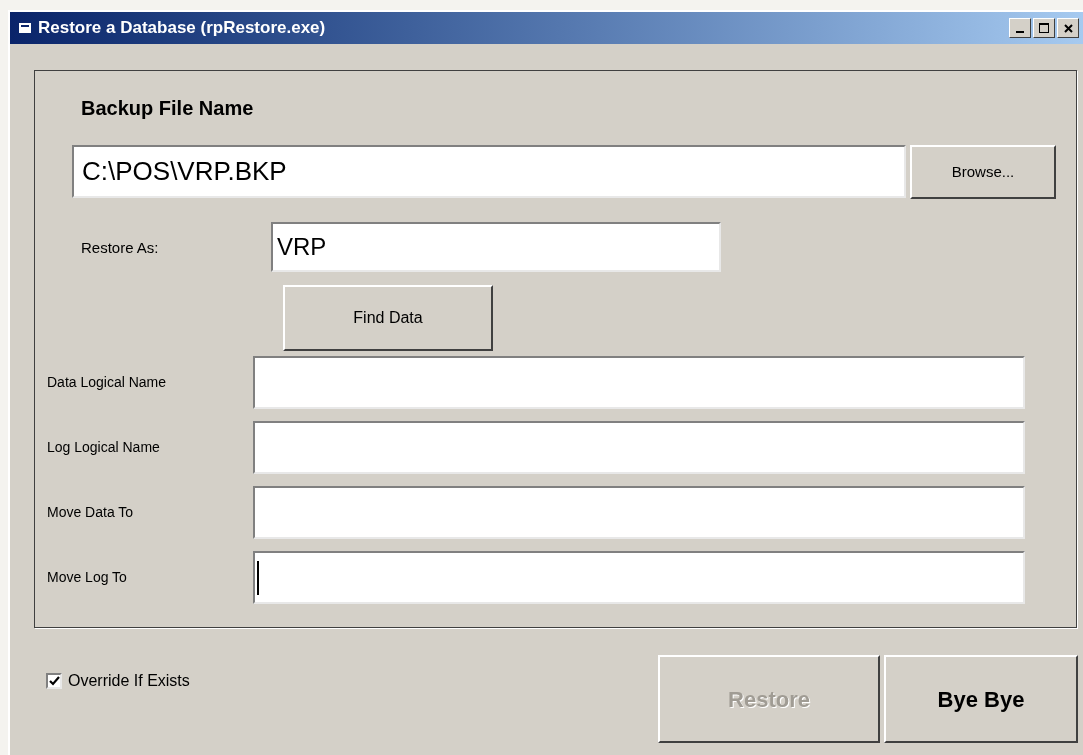 This screenshot has height=755, width=1083. What do you see at coordinates (167, 108) in the screenshot?
I see `group-heading: Backup File Name` at bounding box center [167, 108].